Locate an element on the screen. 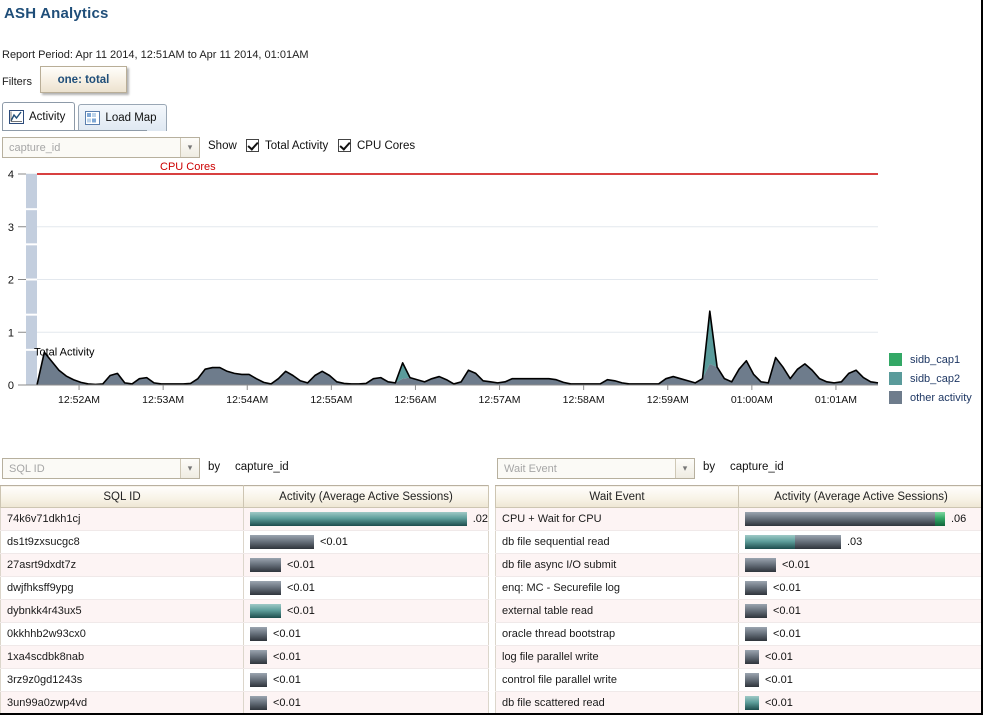 The image size is (983, 715). checkbox-cpu-cores-box is located at coordinates (344, 145).